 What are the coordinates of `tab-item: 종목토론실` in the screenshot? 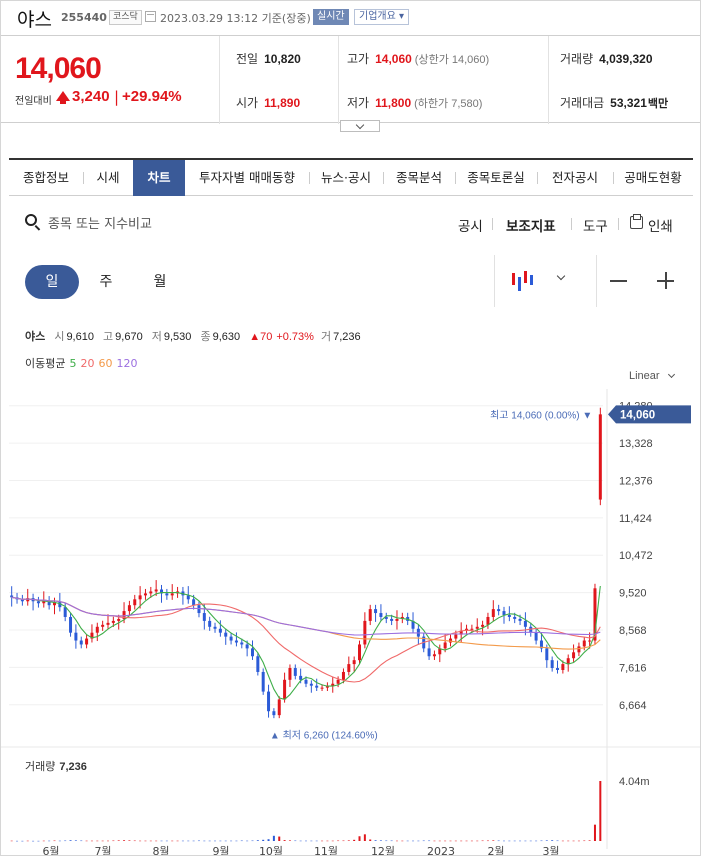 It's located at (496, 178).